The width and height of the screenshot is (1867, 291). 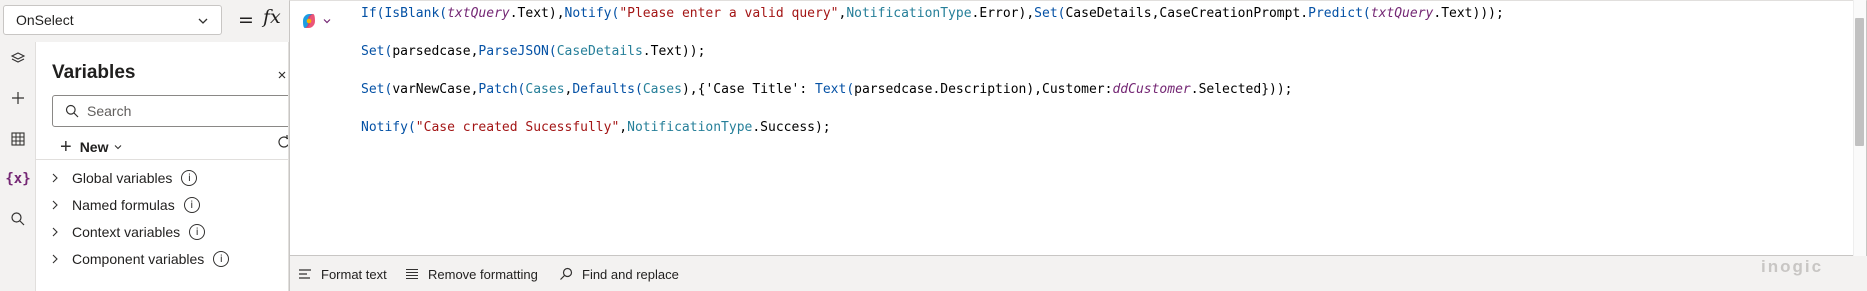 What do you see at coordinates (45, 20) in the screenshot?
I see `property-name: OnSelect` at bounding box center [45, 20].